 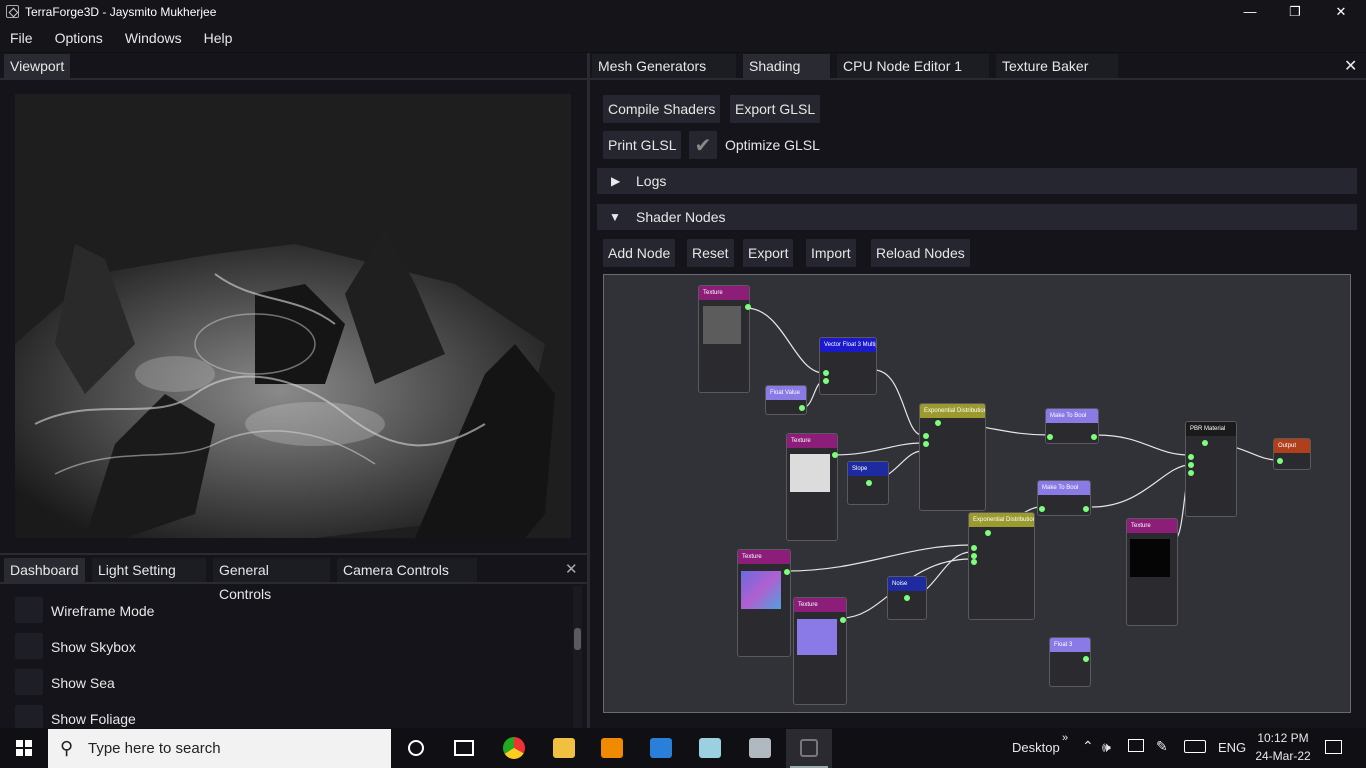 I want to click on slope-node: Slope, so click(x=868, y=483).